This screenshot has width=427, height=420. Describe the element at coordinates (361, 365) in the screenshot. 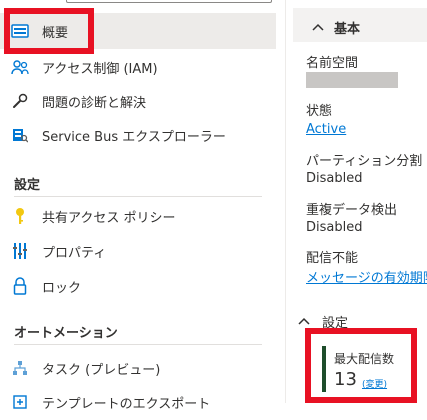

I see `highlight-box-max-delivery` at that location.